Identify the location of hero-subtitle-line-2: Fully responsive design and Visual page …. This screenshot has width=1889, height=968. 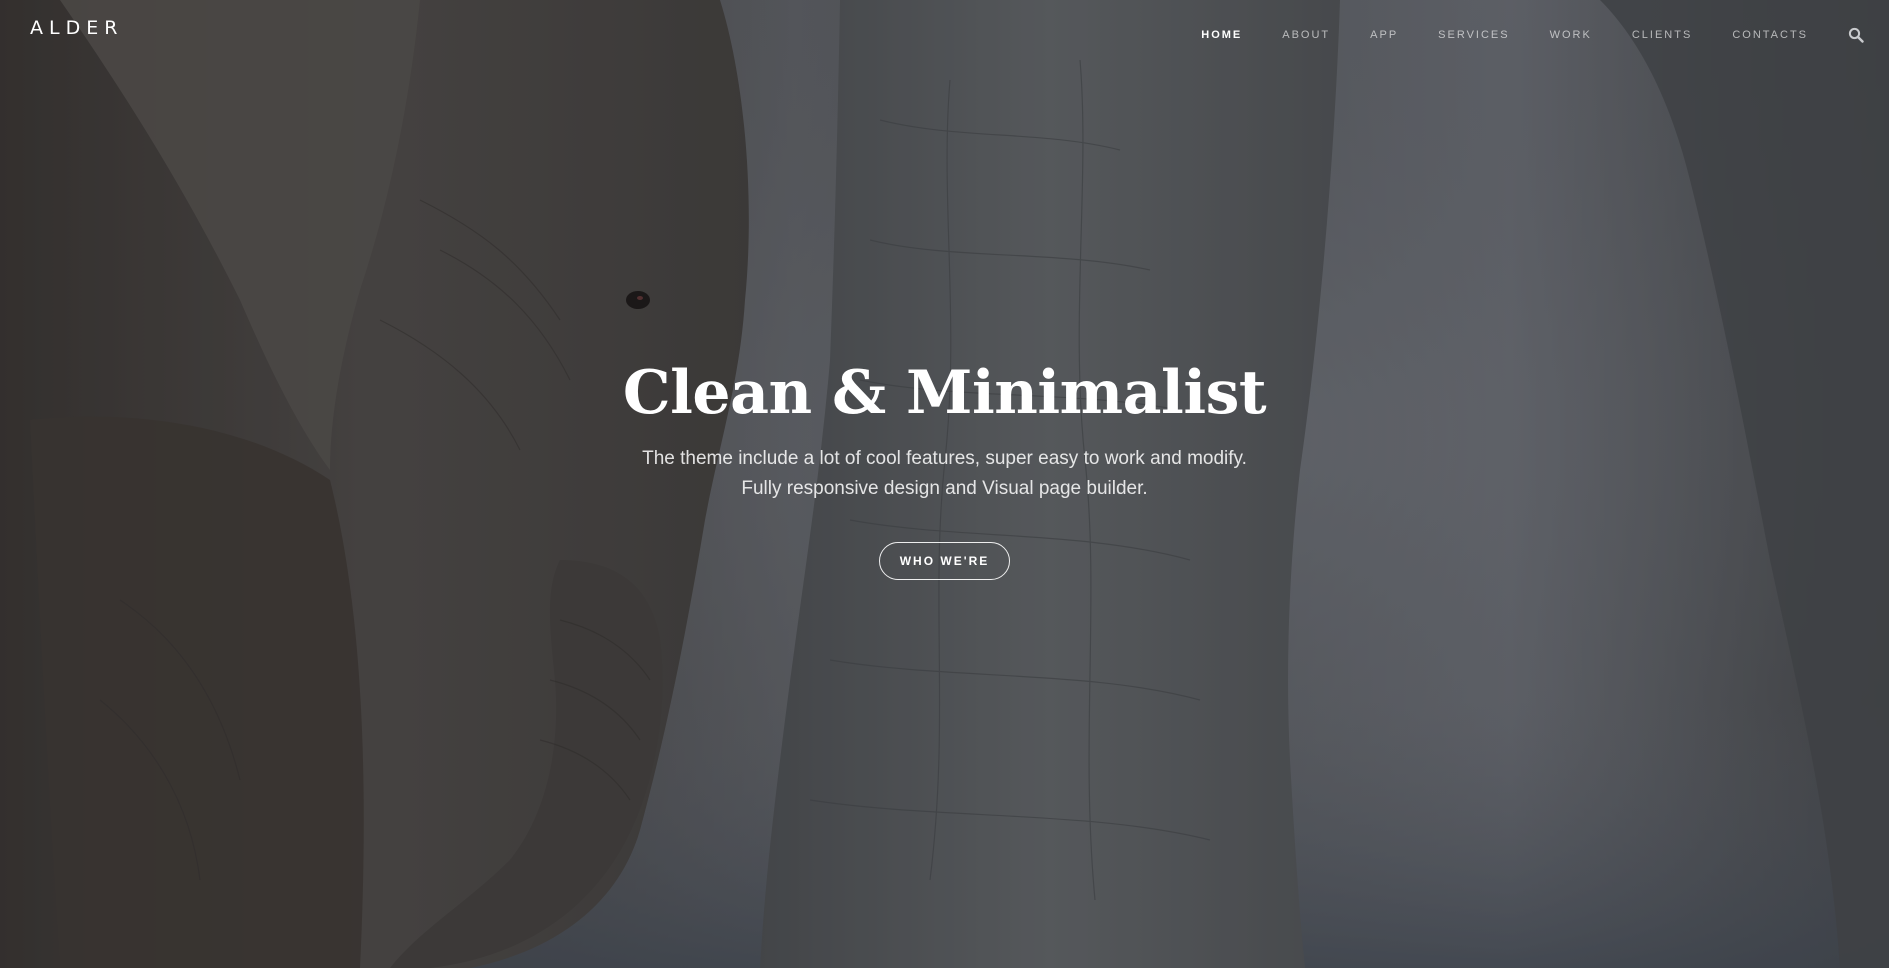
(944, 488).